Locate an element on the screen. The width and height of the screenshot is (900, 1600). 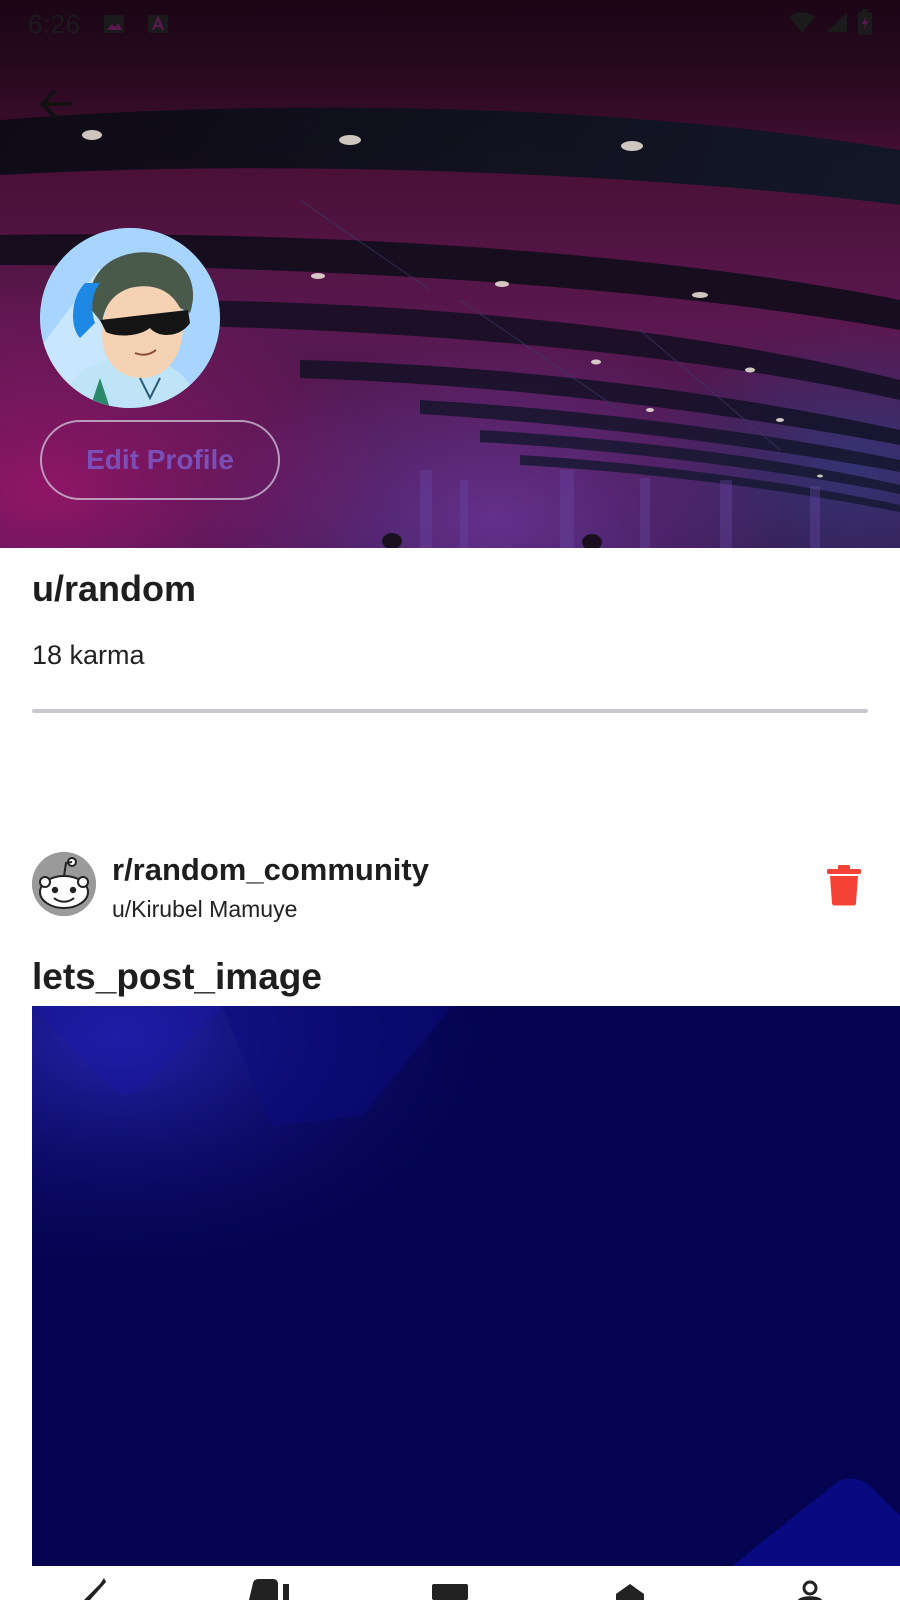
battery-icon is located at coordinates (865, 24).